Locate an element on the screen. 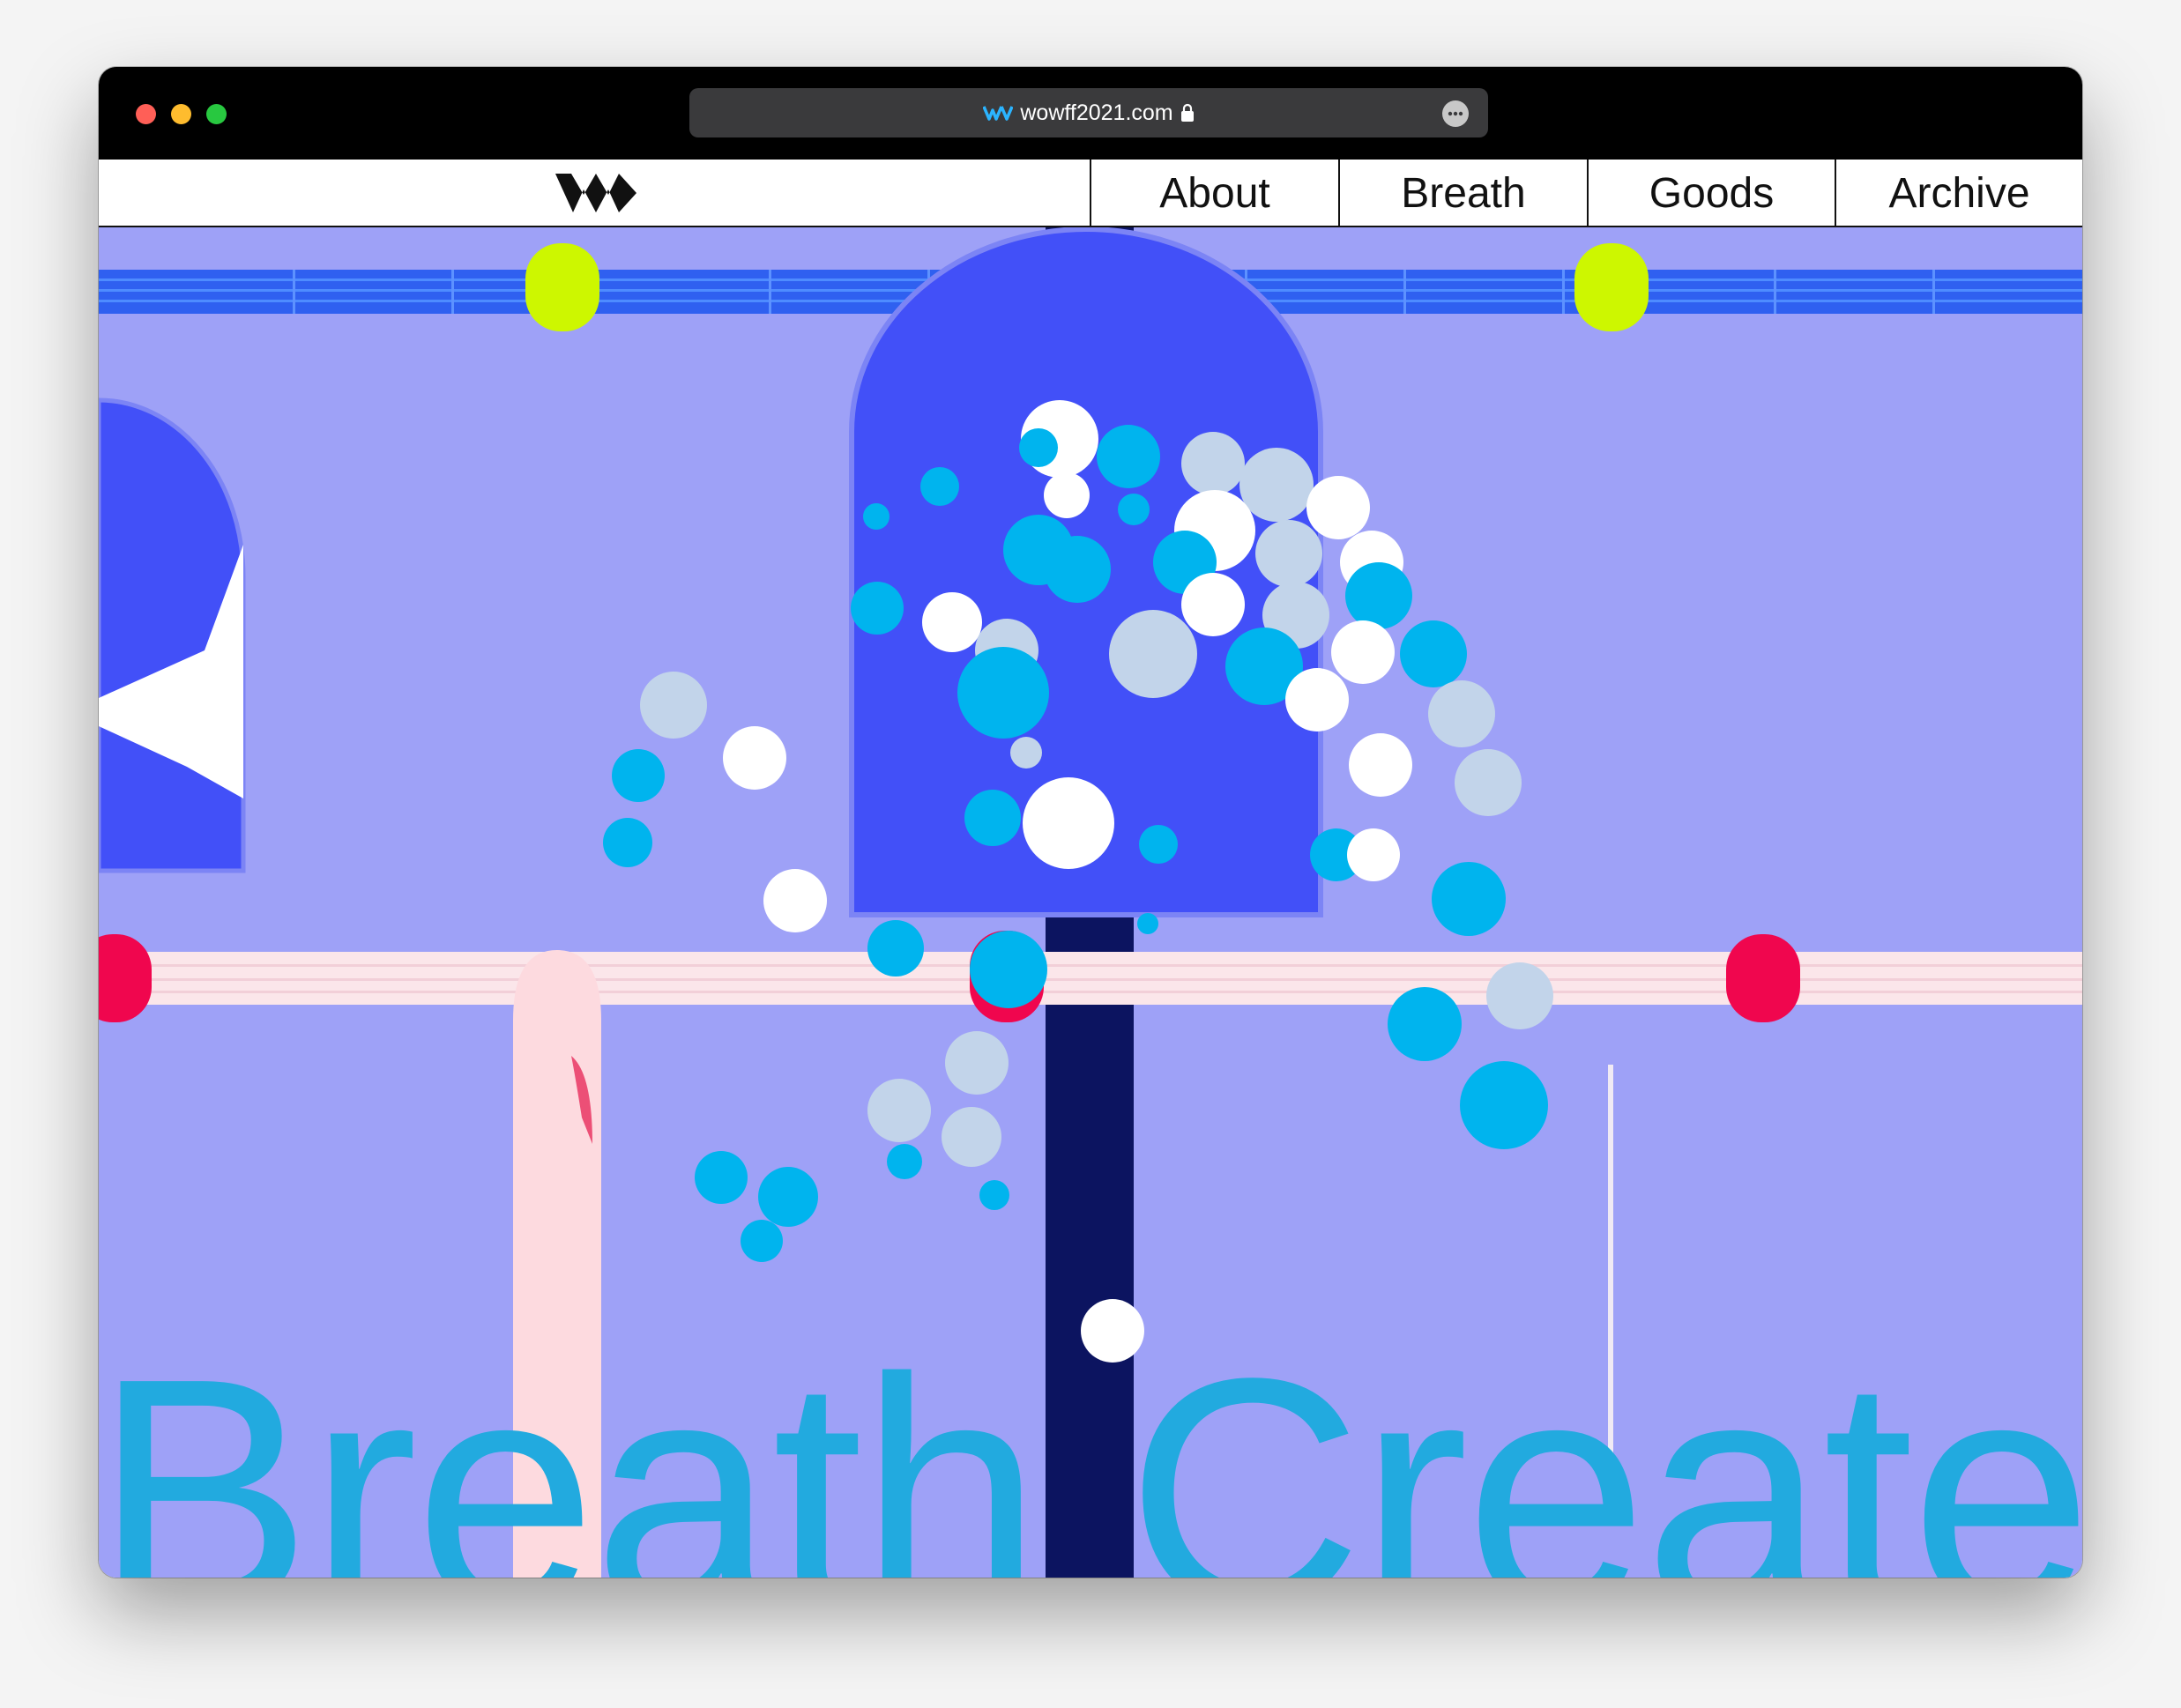  nav-archive-label: Archive is located at coordinates (1959, 194).